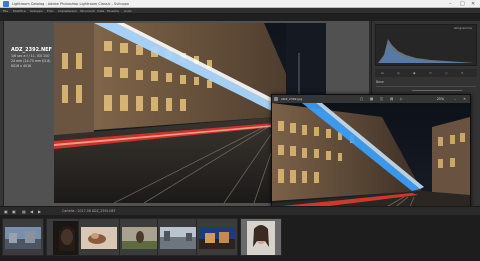 The width and height of the screenshot is (480, 261). What do you see at coordinates (398, 73) in the screenshot?
I see `spot-removal-icon: ◎` at bounding box center [398, 73].